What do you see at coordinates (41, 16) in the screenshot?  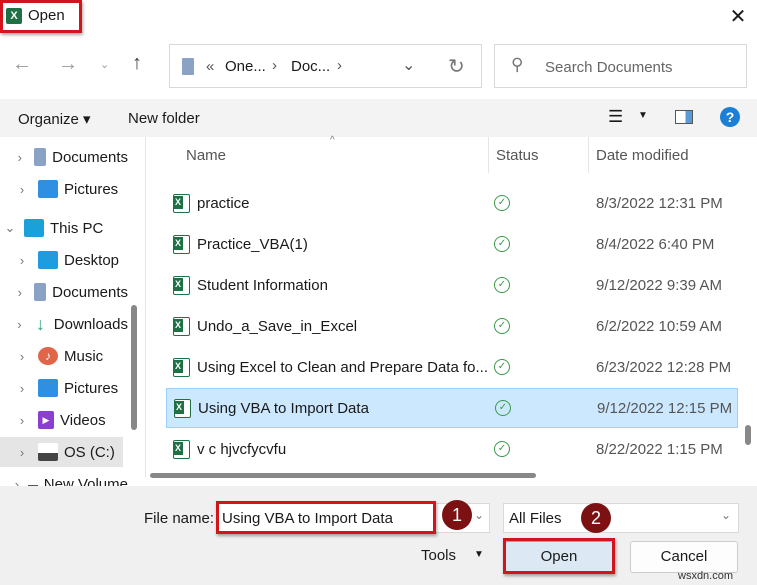 I see `highlight-title` at bounding box center [41, 16].